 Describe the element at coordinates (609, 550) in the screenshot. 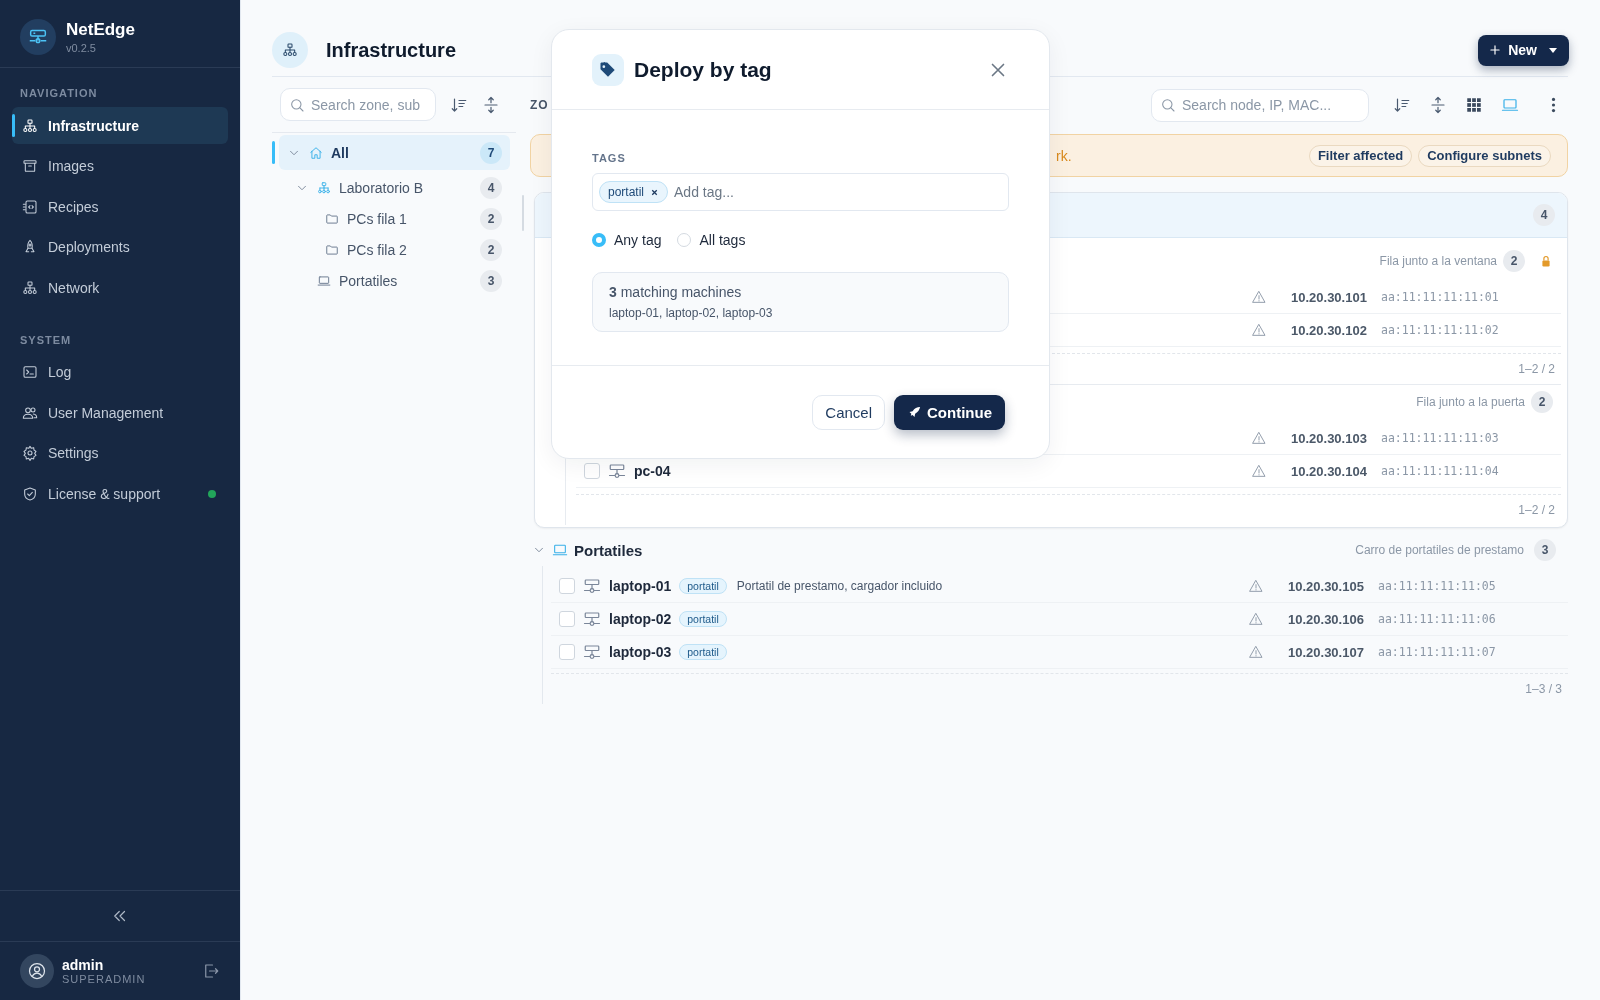

I see `section-title: Portatiles` at that location.